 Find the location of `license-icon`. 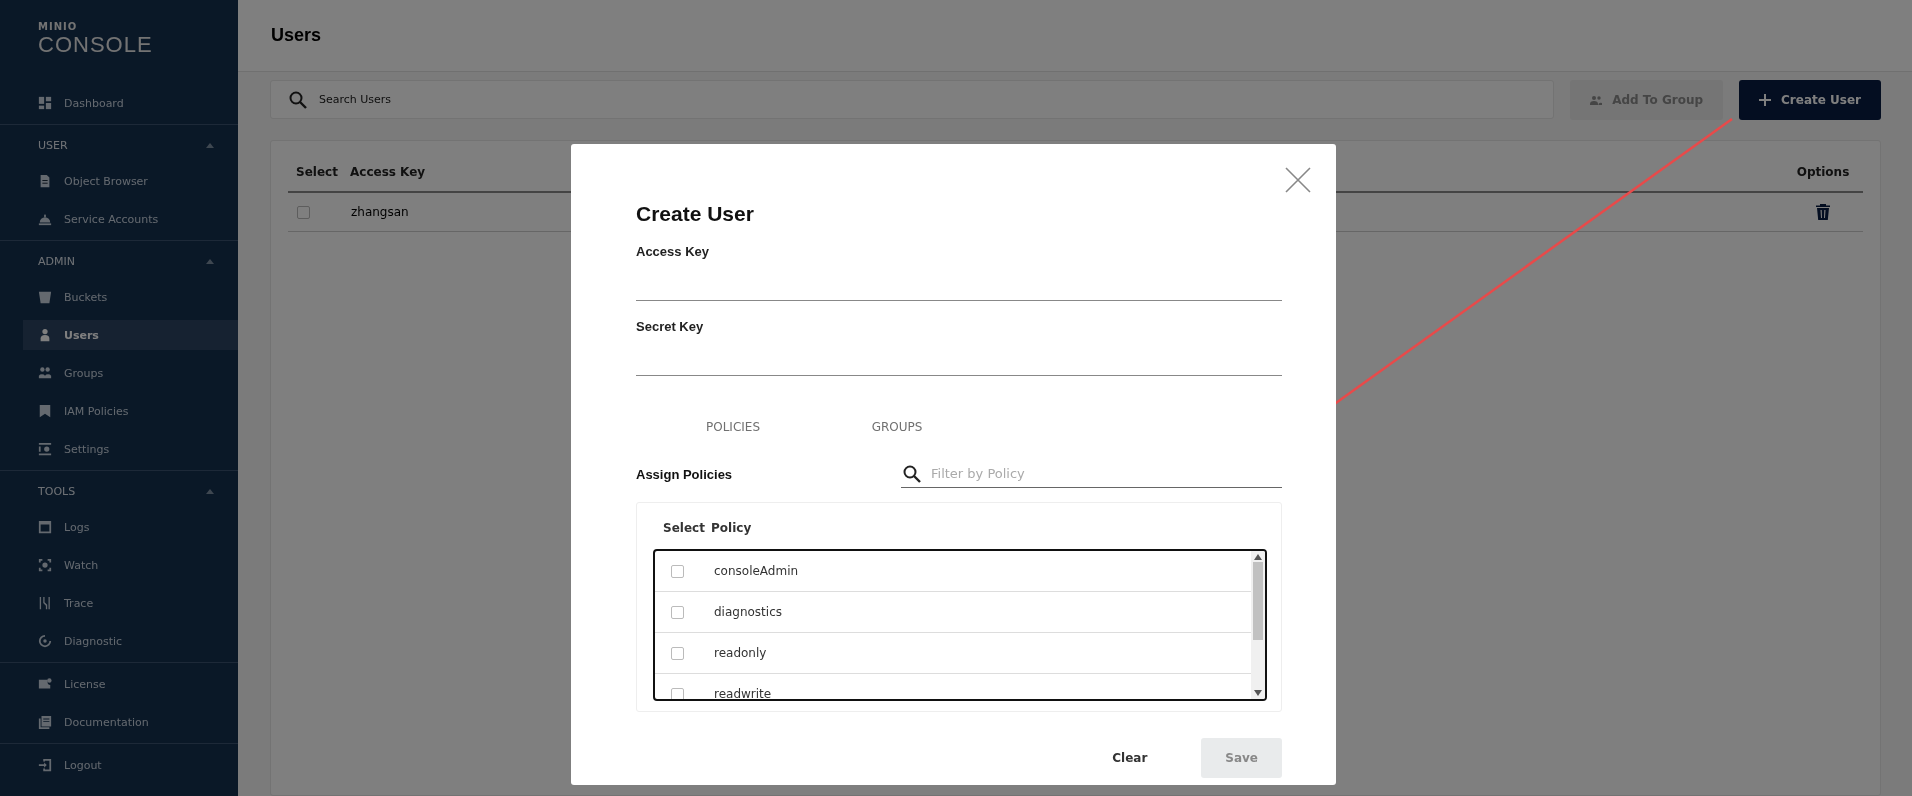

license-icon is located at coordinates (45, 684).